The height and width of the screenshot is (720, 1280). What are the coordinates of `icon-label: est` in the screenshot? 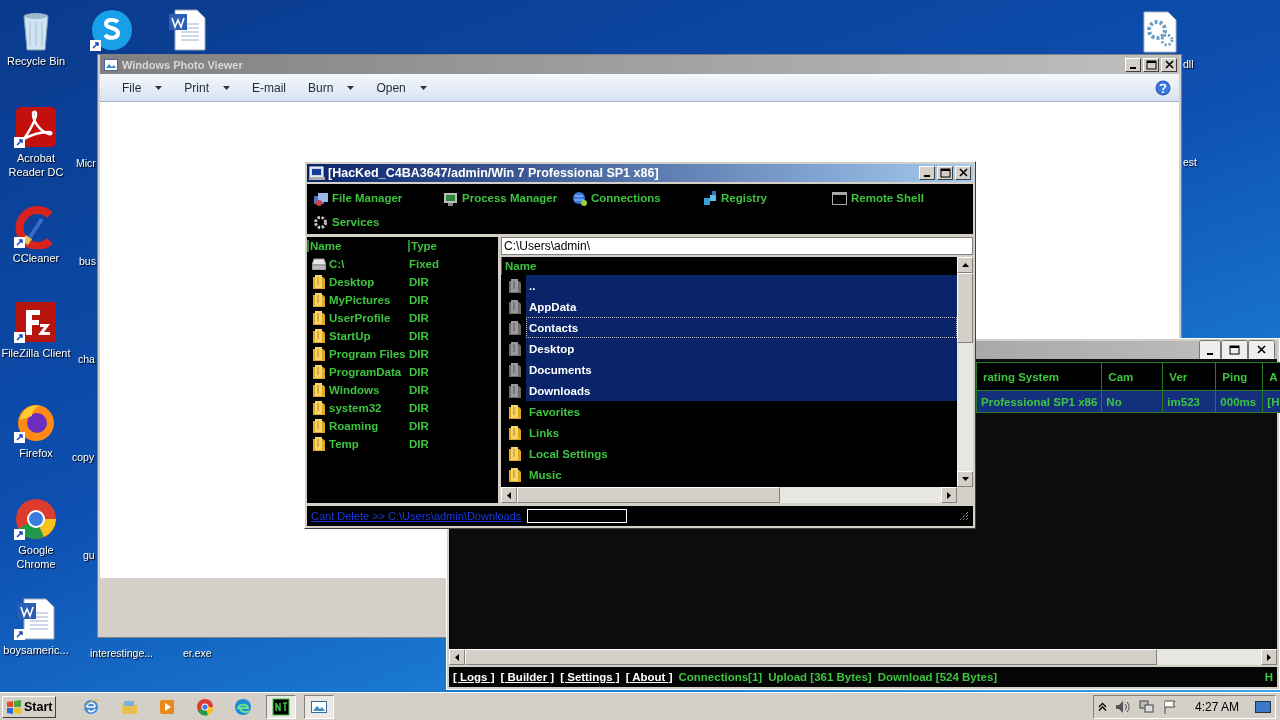 It's located at (1190, 162).